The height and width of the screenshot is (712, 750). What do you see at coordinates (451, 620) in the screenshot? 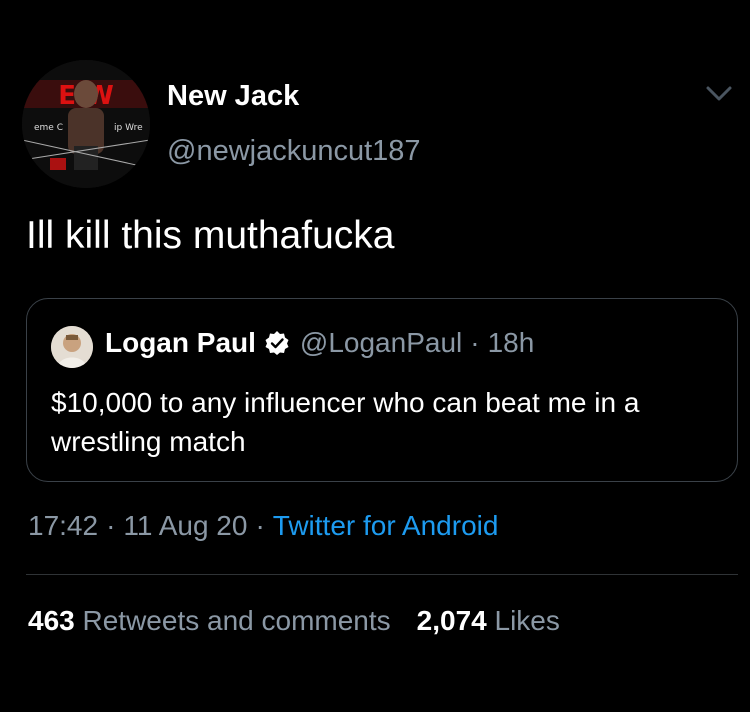
I see `likes-count: 2,074` at bounding box center [451, 620].